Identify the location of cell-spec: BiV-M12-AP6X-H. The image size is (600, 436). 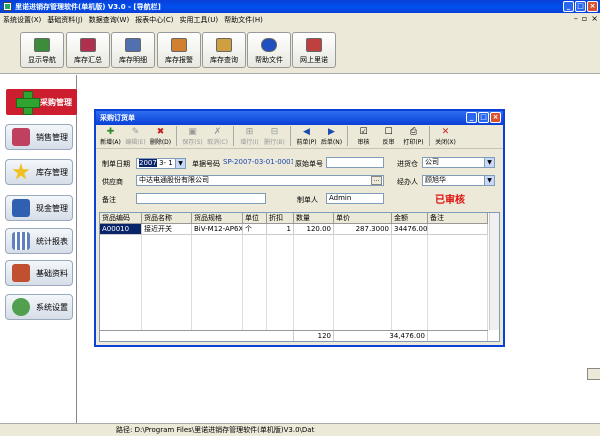
(217, 229).